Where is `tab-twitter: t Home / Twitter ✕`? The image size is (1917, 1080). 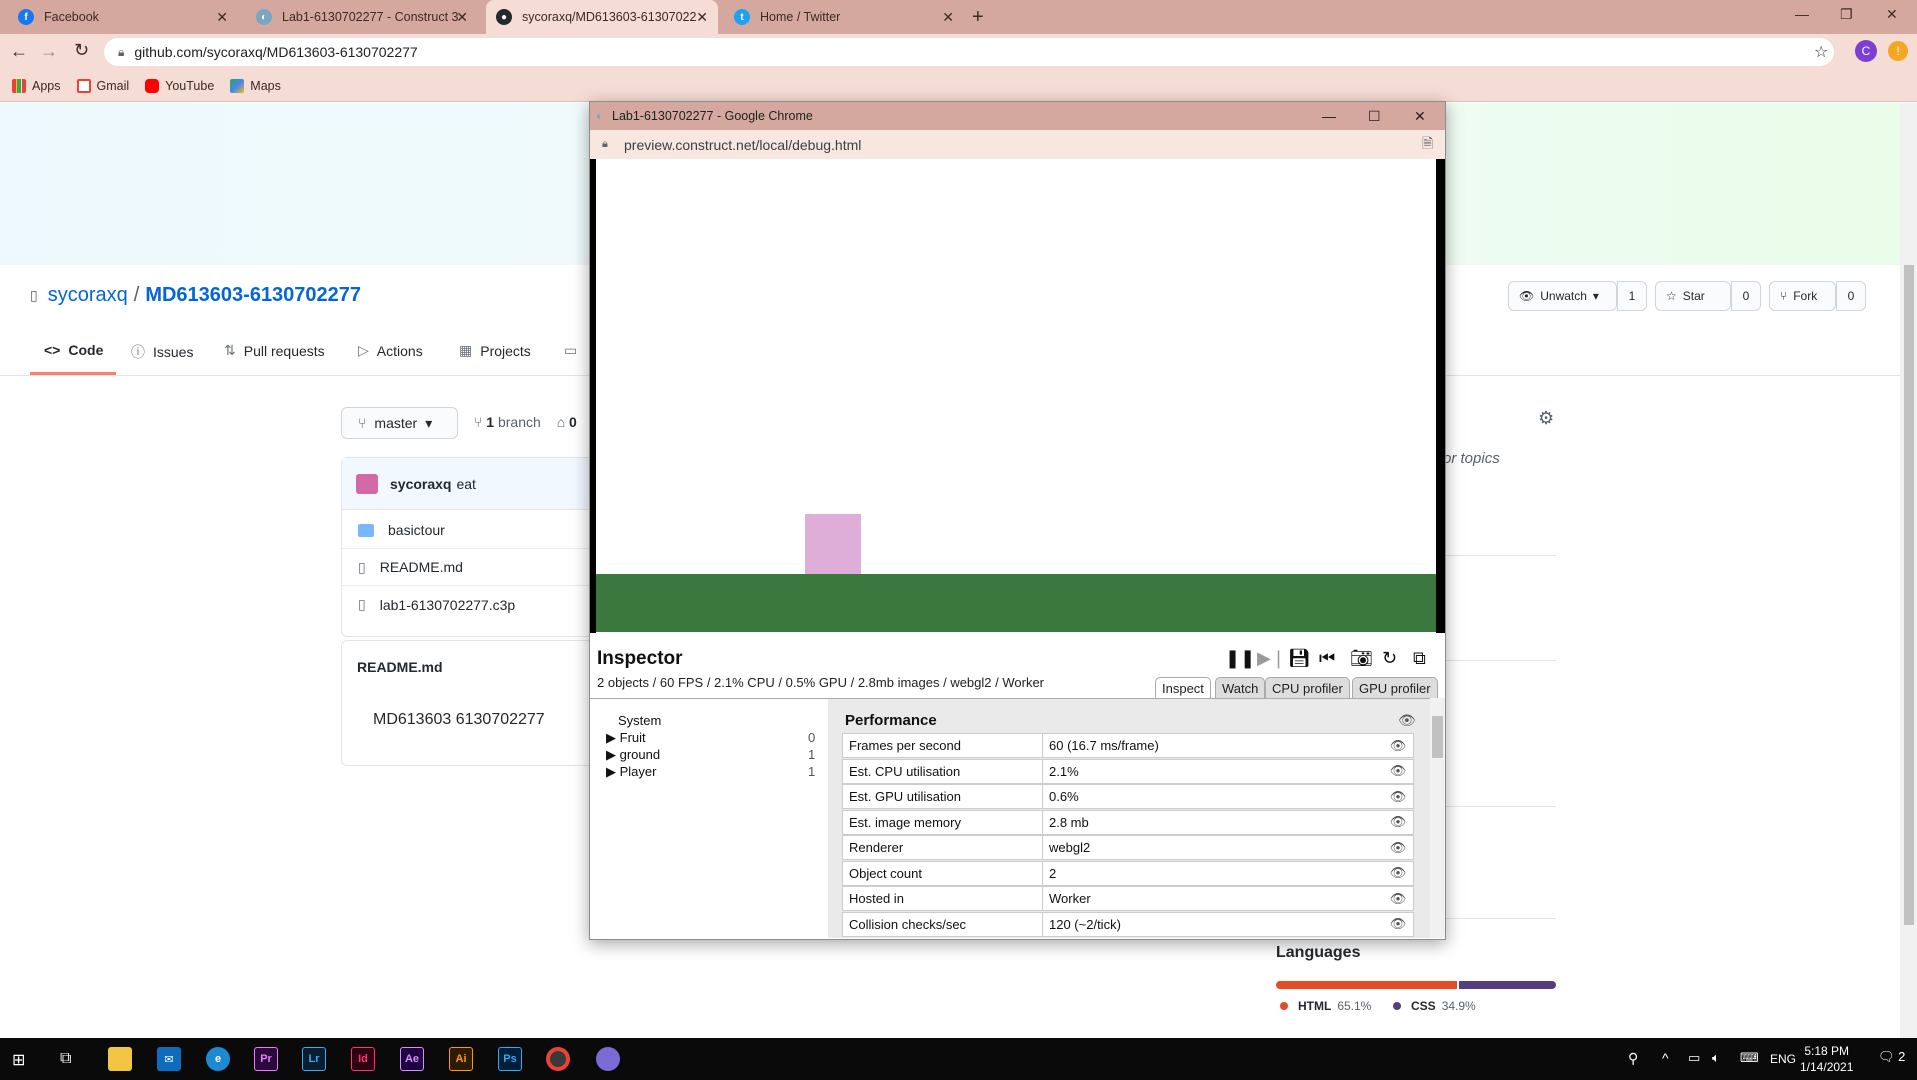
tab-twitter: t Home / Twitter ✕ is located at coordinates (844, 17).